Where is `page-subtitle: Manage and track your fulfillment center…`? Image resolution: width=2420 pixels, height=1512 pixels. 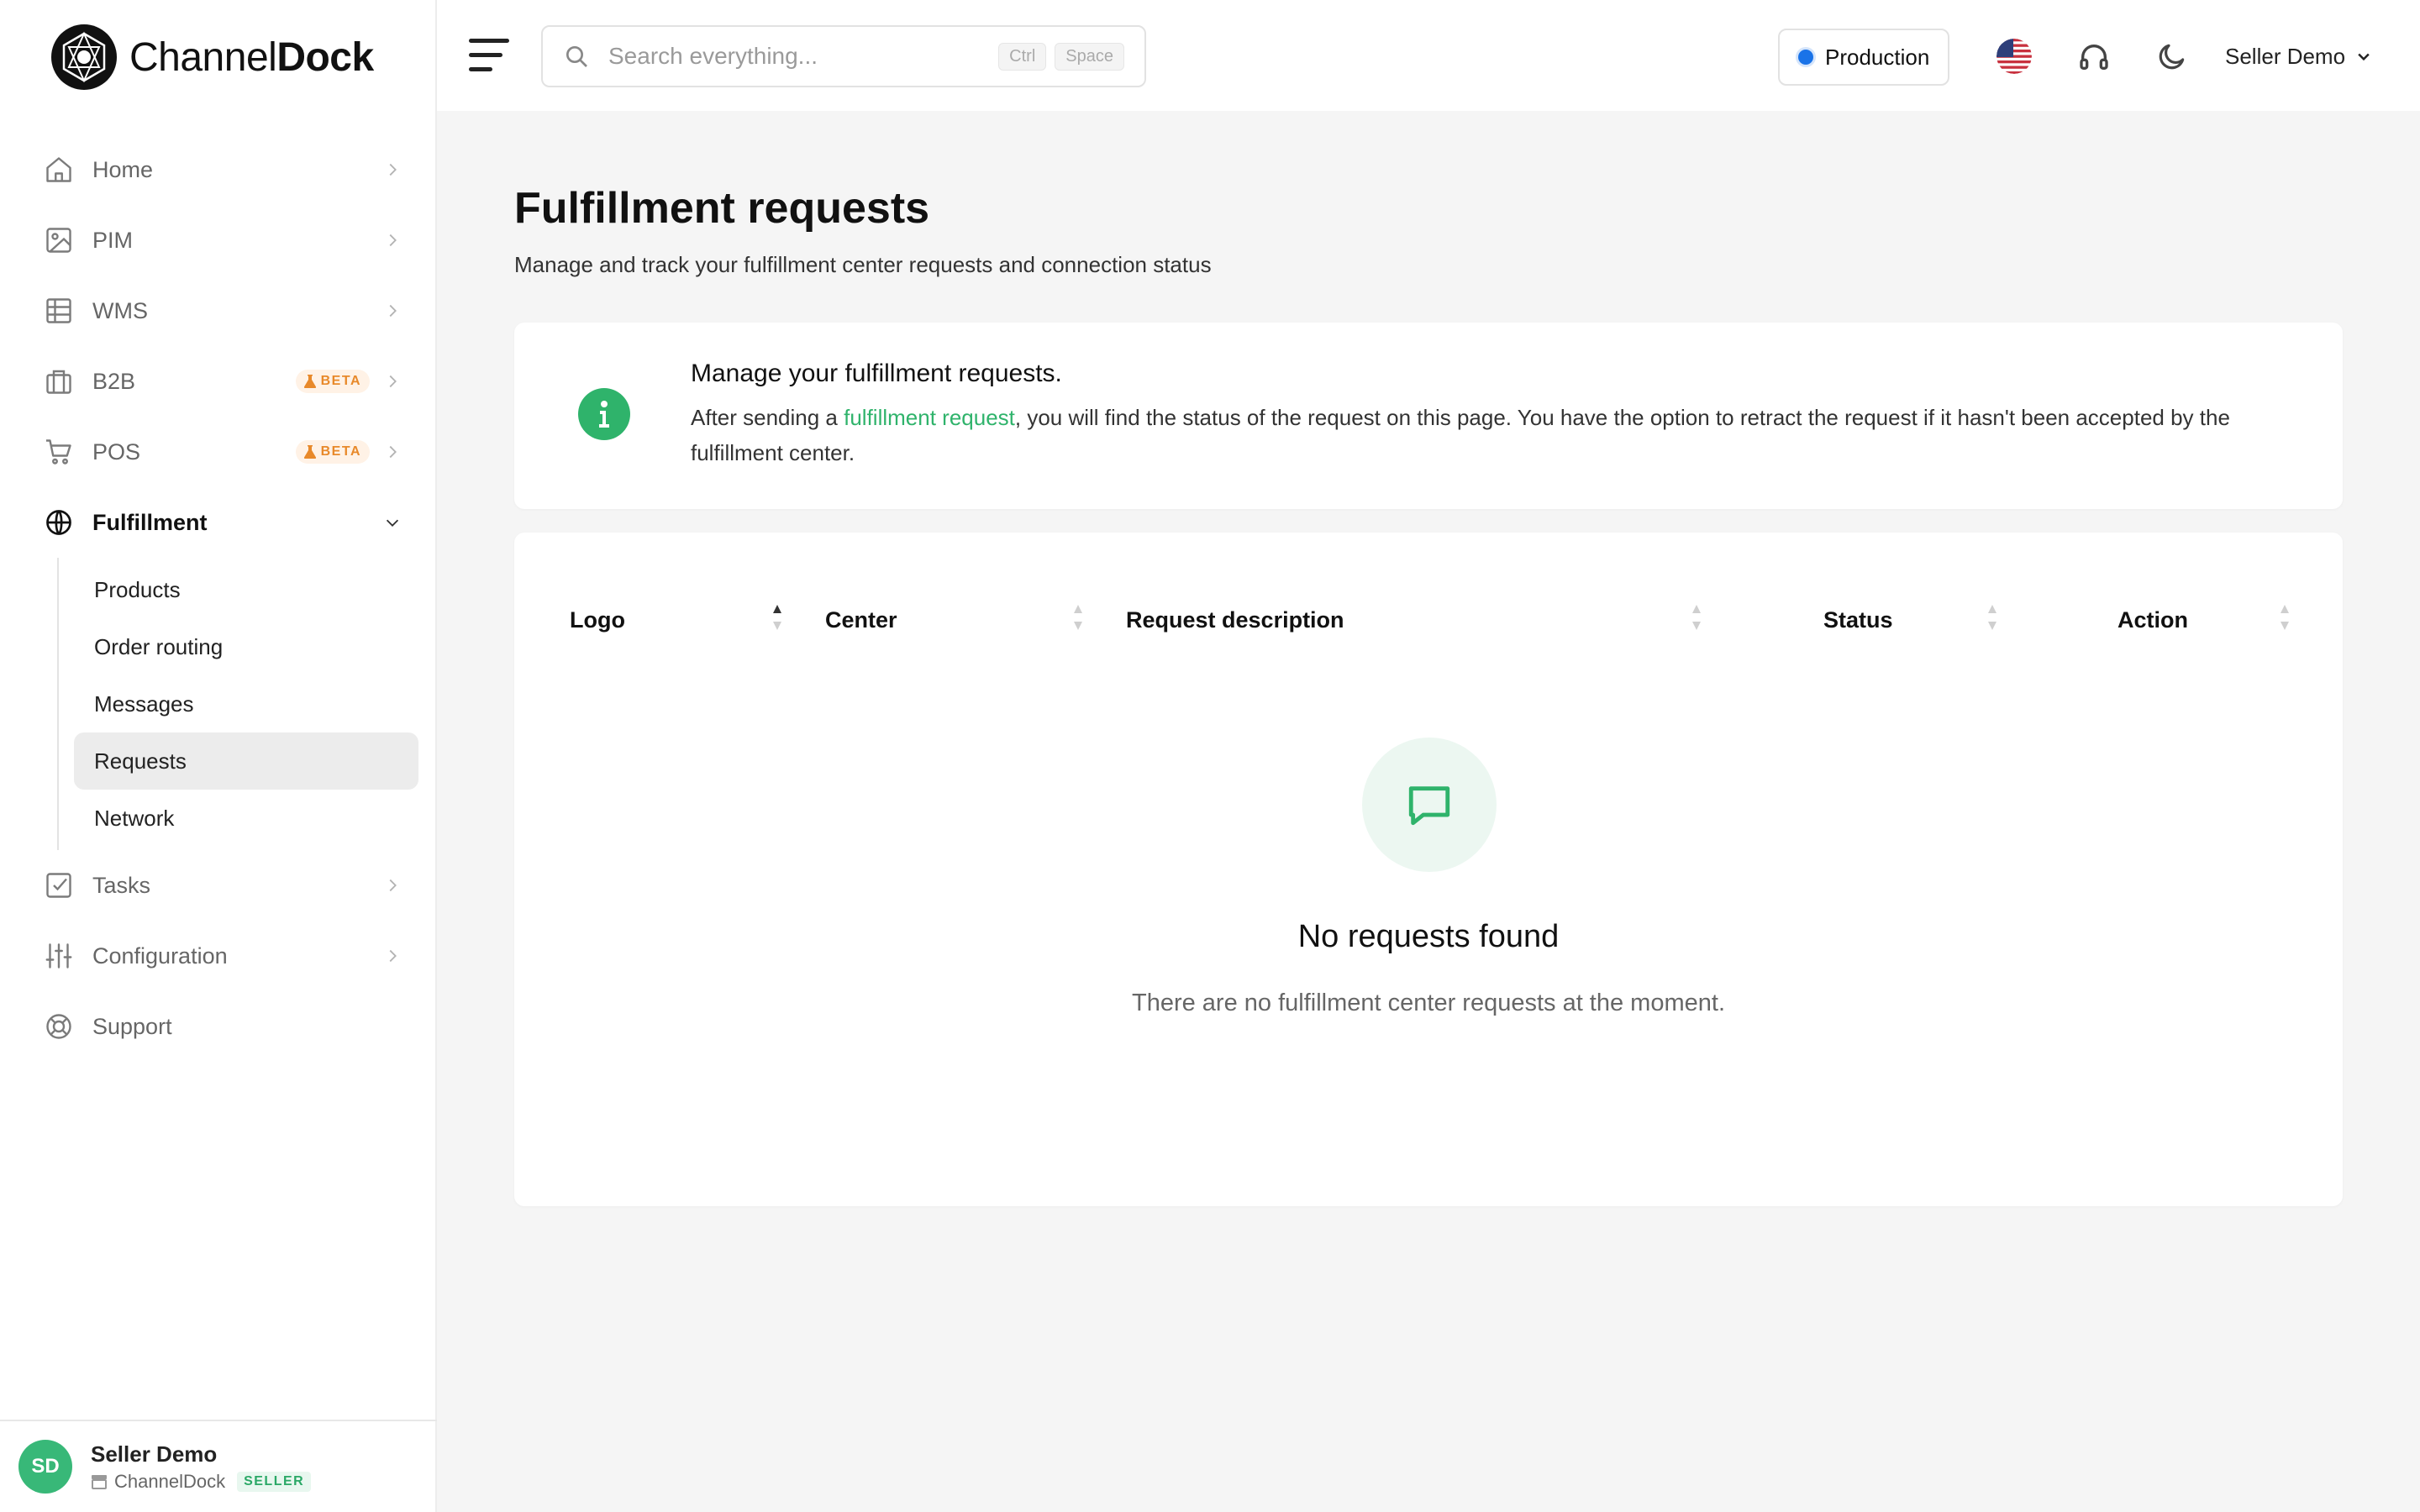 page-subtitle: Manage and track your fulfillment center… is located at coordinates (863, 264).